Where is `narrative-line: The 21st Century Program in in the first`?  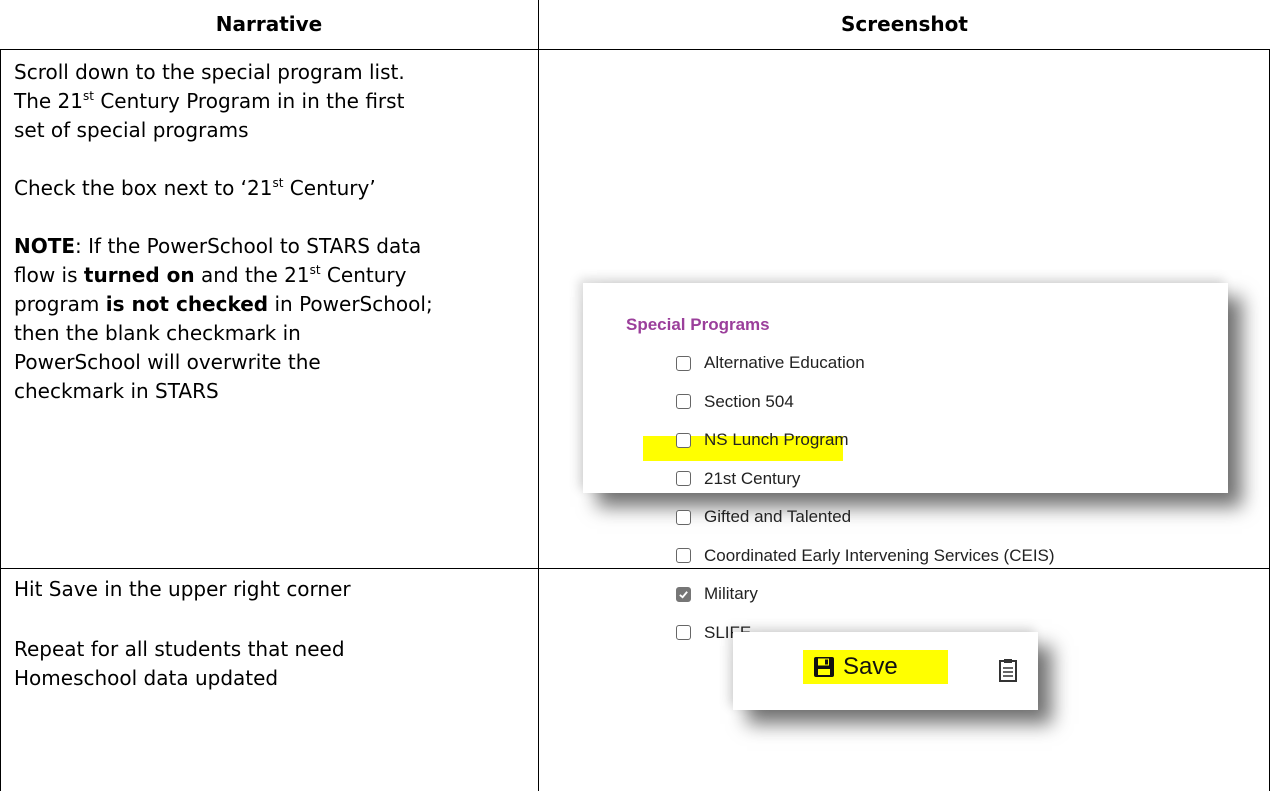
narrative-line: The 21st Century Program in in the first is located at coordinates (209, 101).